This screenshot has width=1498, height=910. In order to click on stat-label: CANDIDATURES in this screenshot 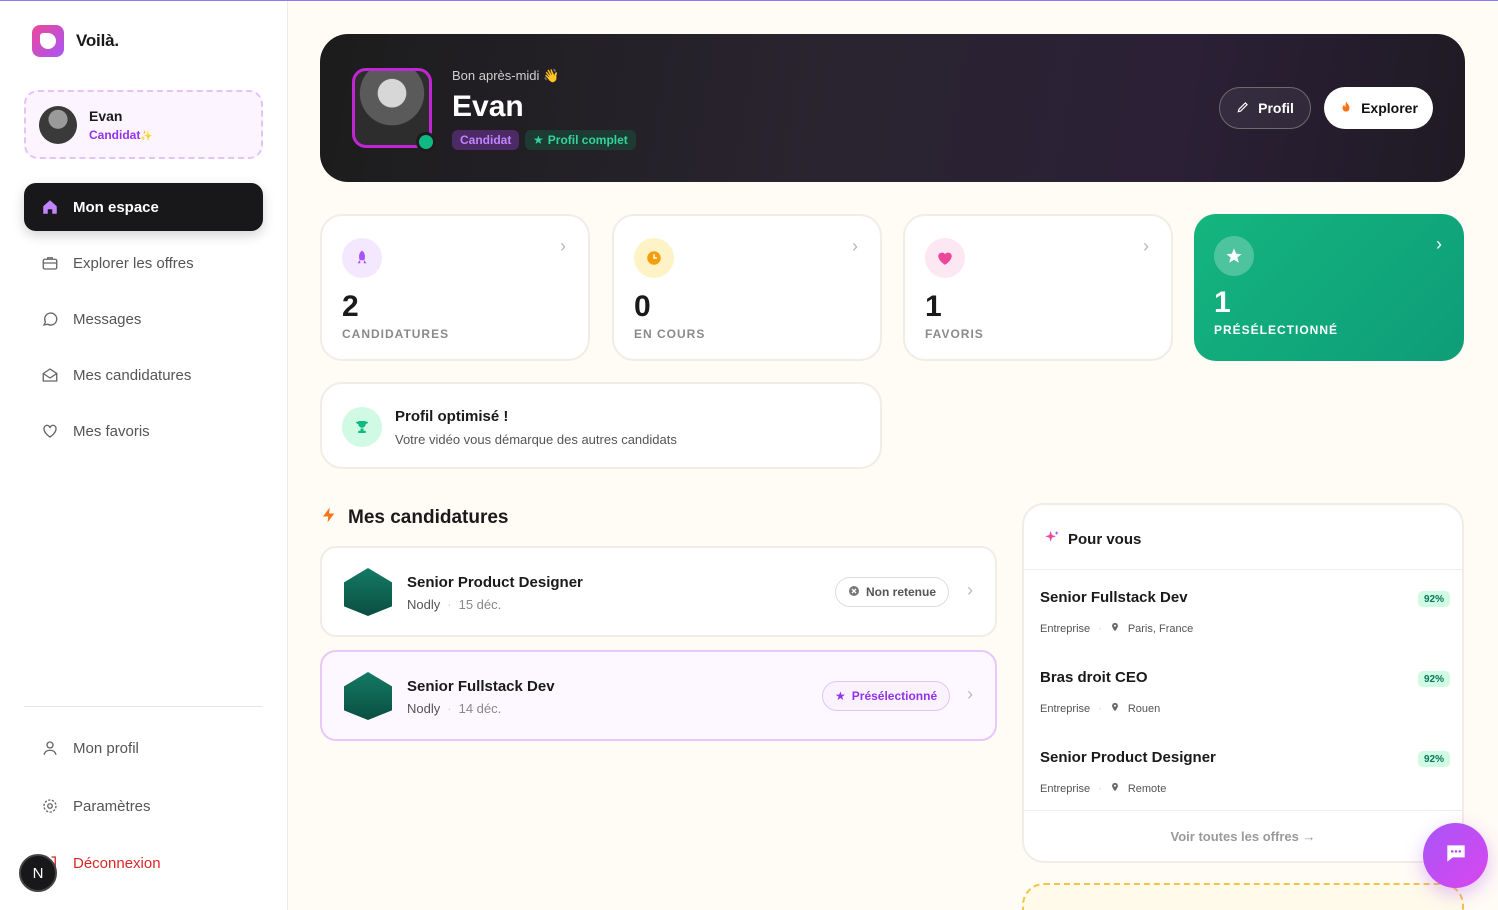, I will do `click(396, 334)`.